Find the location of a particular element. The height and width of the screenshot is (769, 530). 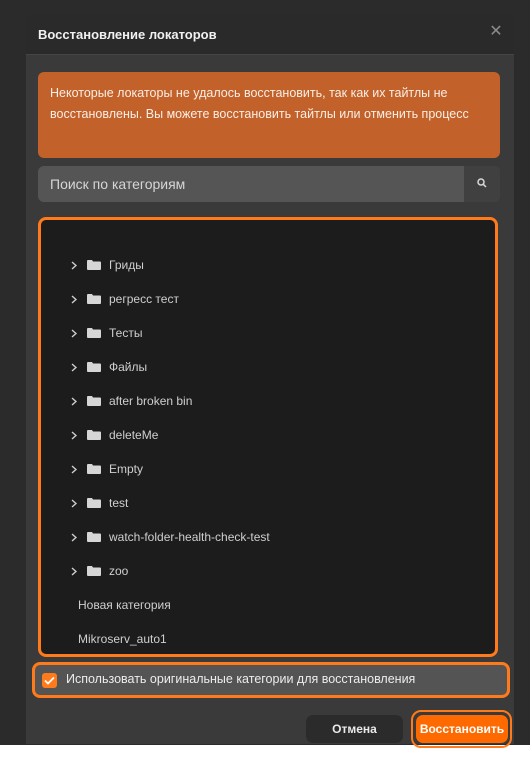

tree-folder-item: after broken bin is located at coordinates (129, 401).